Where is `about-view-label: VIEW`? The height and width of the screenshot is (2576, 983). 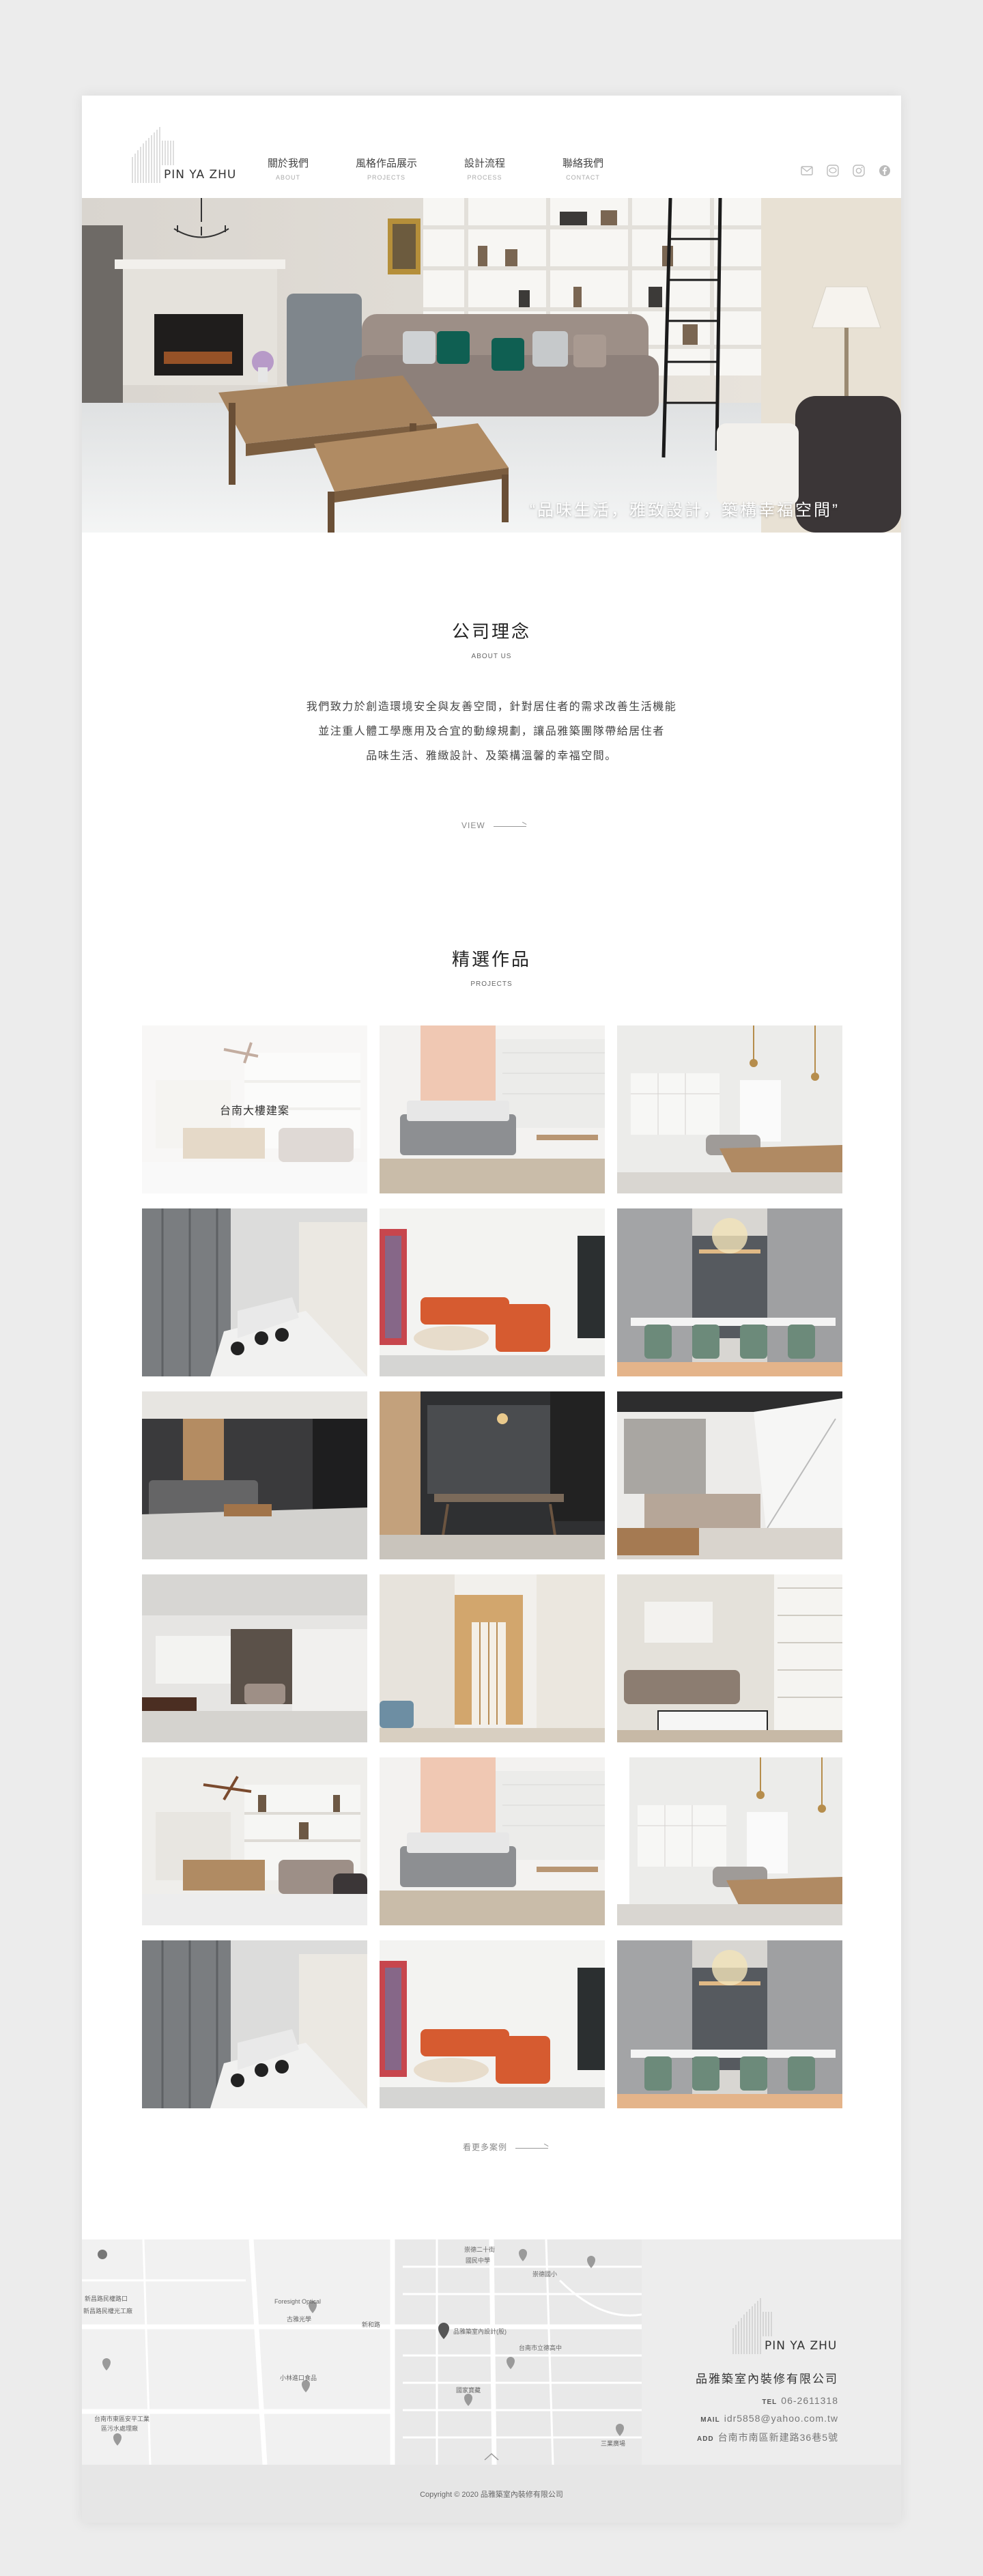 about-view-label: VIEW is located at coordinates (473, 825).